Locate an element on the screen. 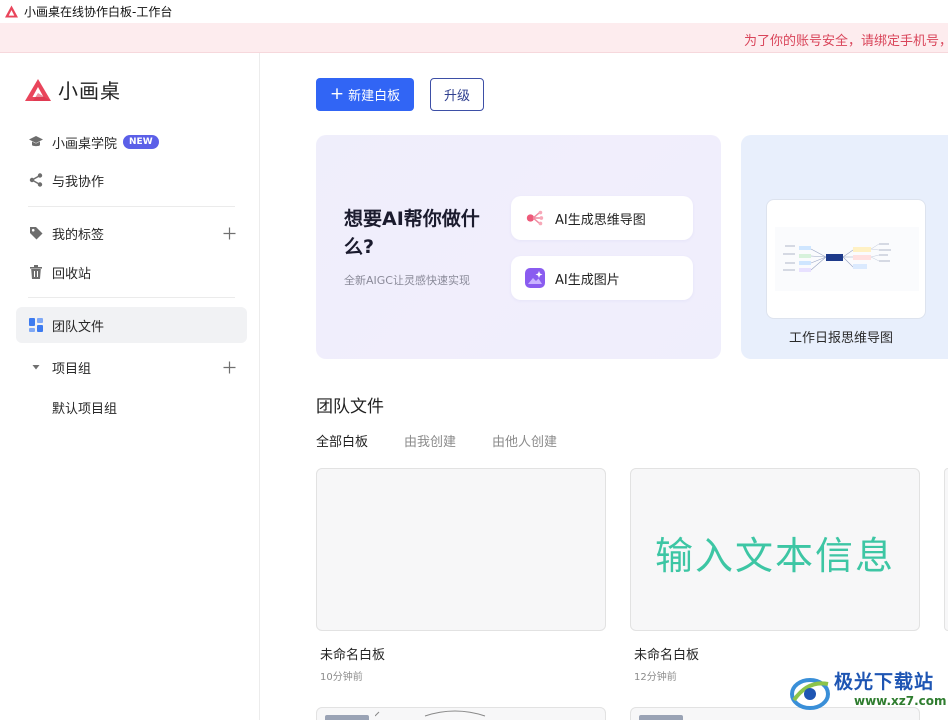  whiteboard-card: 输入文本信息 is located at coordinates (775, 549).